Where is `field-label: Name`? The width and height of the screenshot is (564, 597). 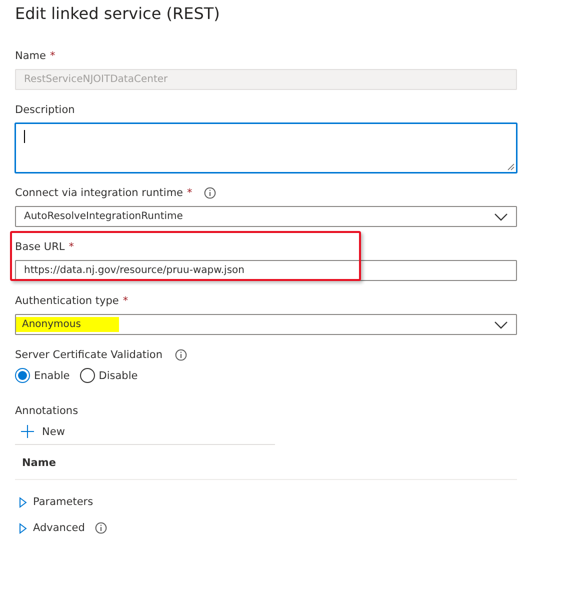
field-label: Name is located at coordinates (30, 56).